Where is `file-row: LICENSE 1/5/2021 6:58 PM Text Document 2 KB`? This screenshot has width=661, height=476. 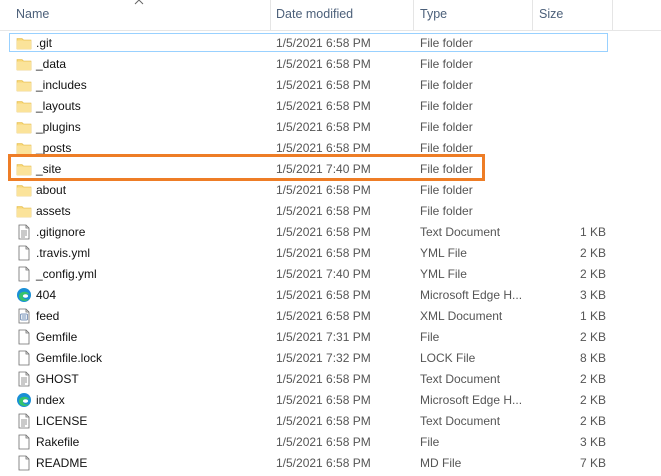 file-row: LICENSE 1/5/2021 6:58 PM Text Document 2 KB is located at coordinates (330, 421).